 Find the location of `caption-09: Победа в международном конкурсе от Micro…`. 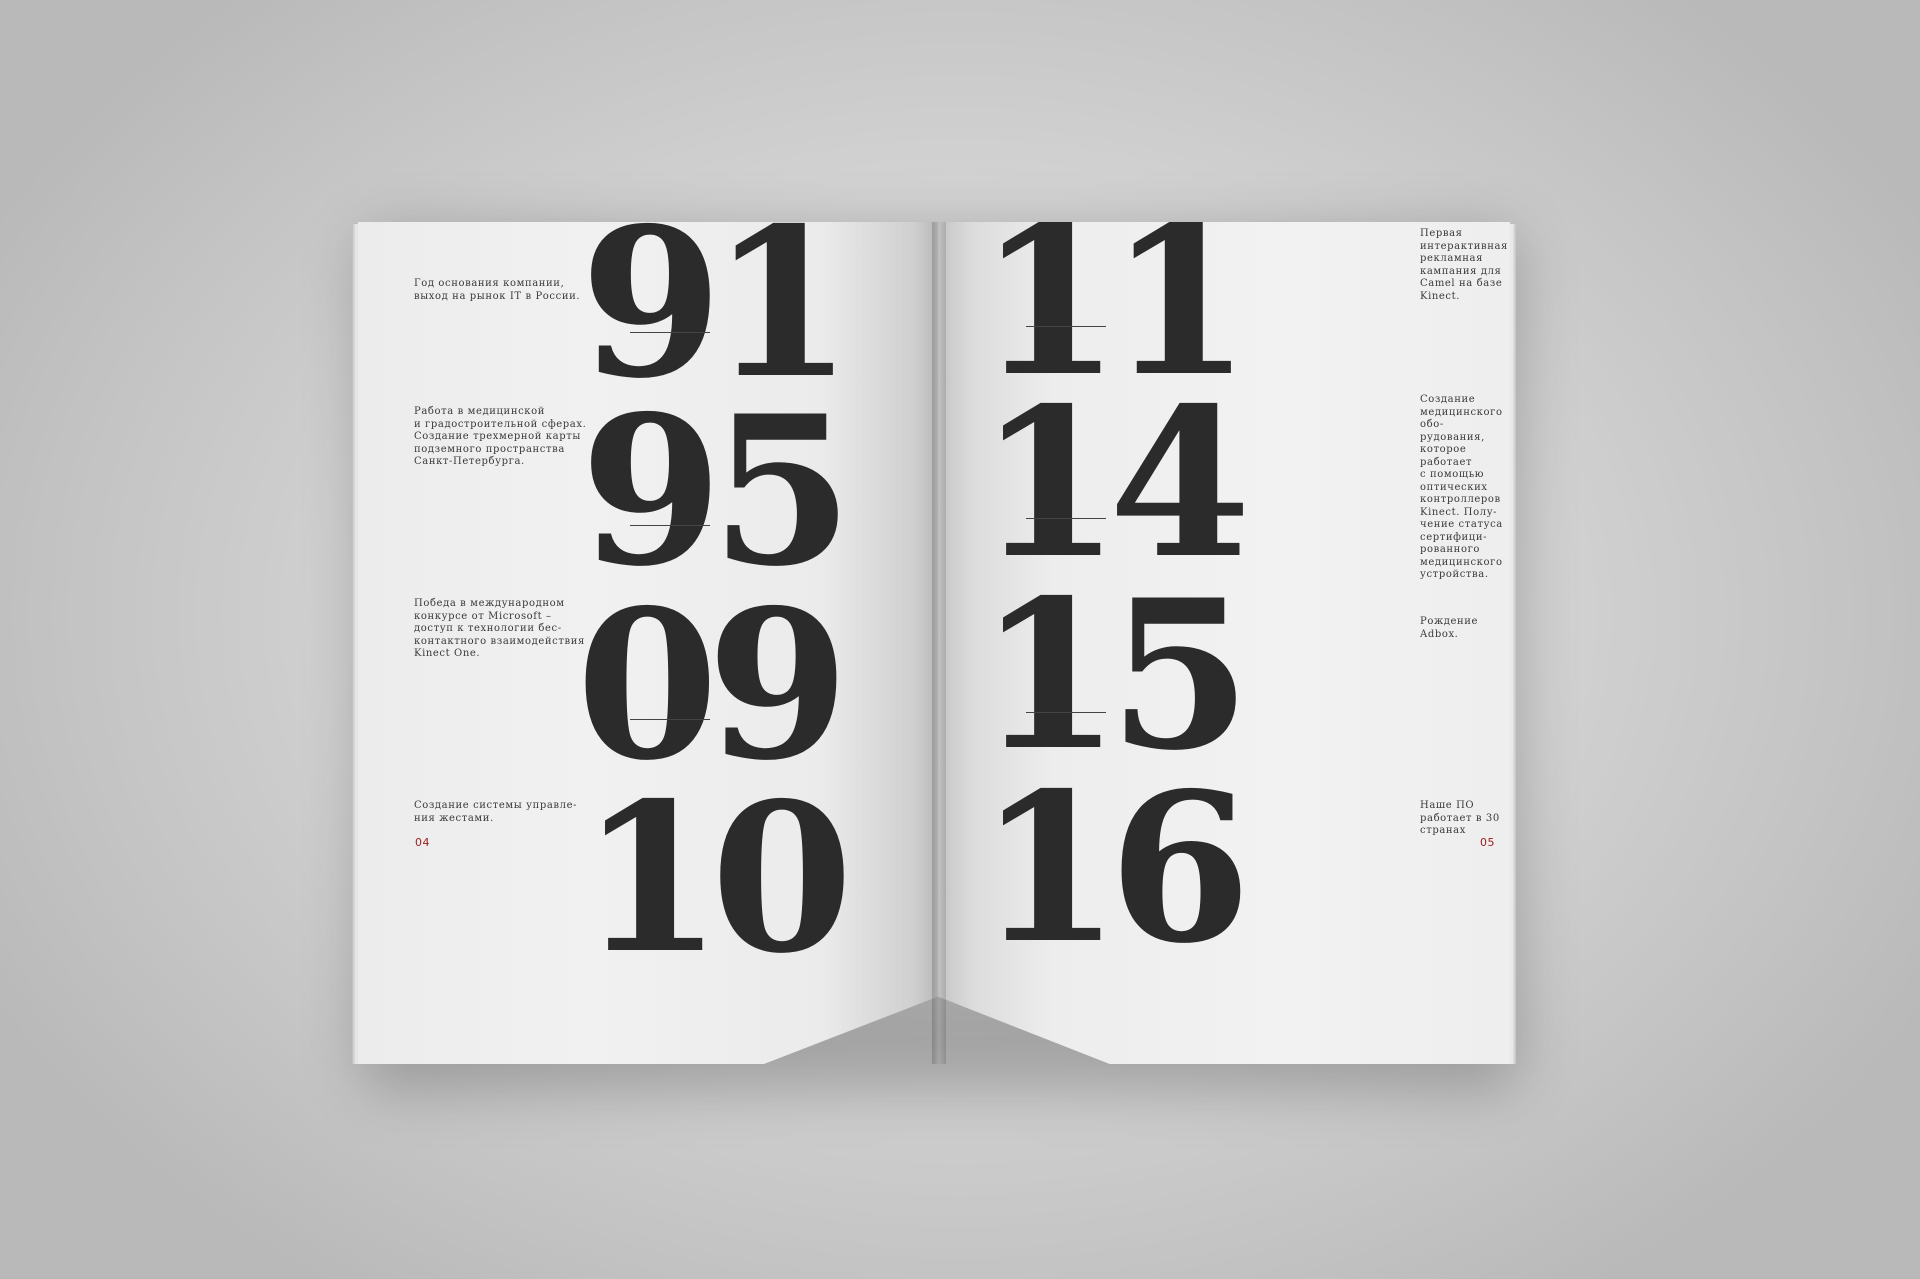

caption-09: Победа в международном конкурсе от Micro… is located at coordinates (499, 628).